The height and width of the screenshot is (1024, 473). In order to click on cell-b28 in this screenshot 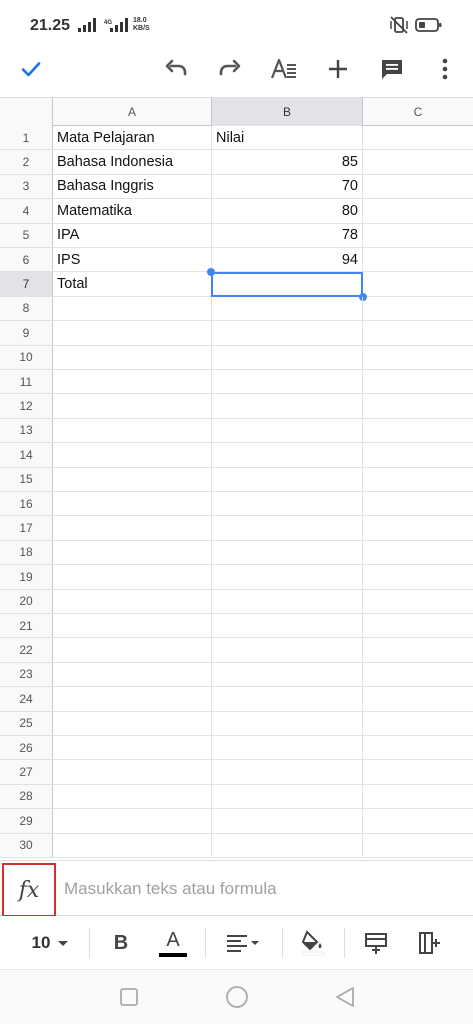, I will do `click(287, 796)`.